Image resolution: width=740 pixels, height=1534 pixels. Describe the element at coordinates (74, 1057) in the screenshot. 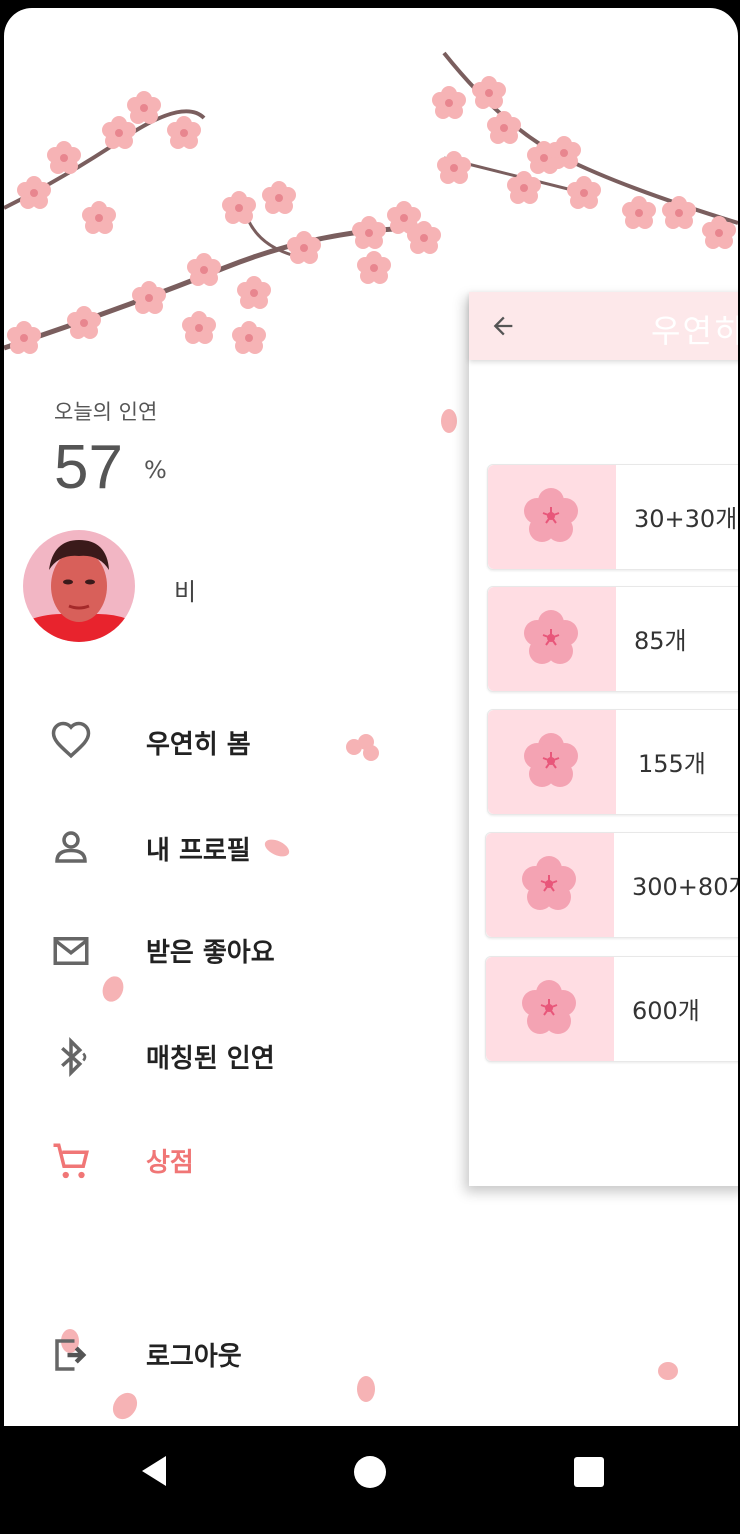

I see `bluetooth-icon` at that location.